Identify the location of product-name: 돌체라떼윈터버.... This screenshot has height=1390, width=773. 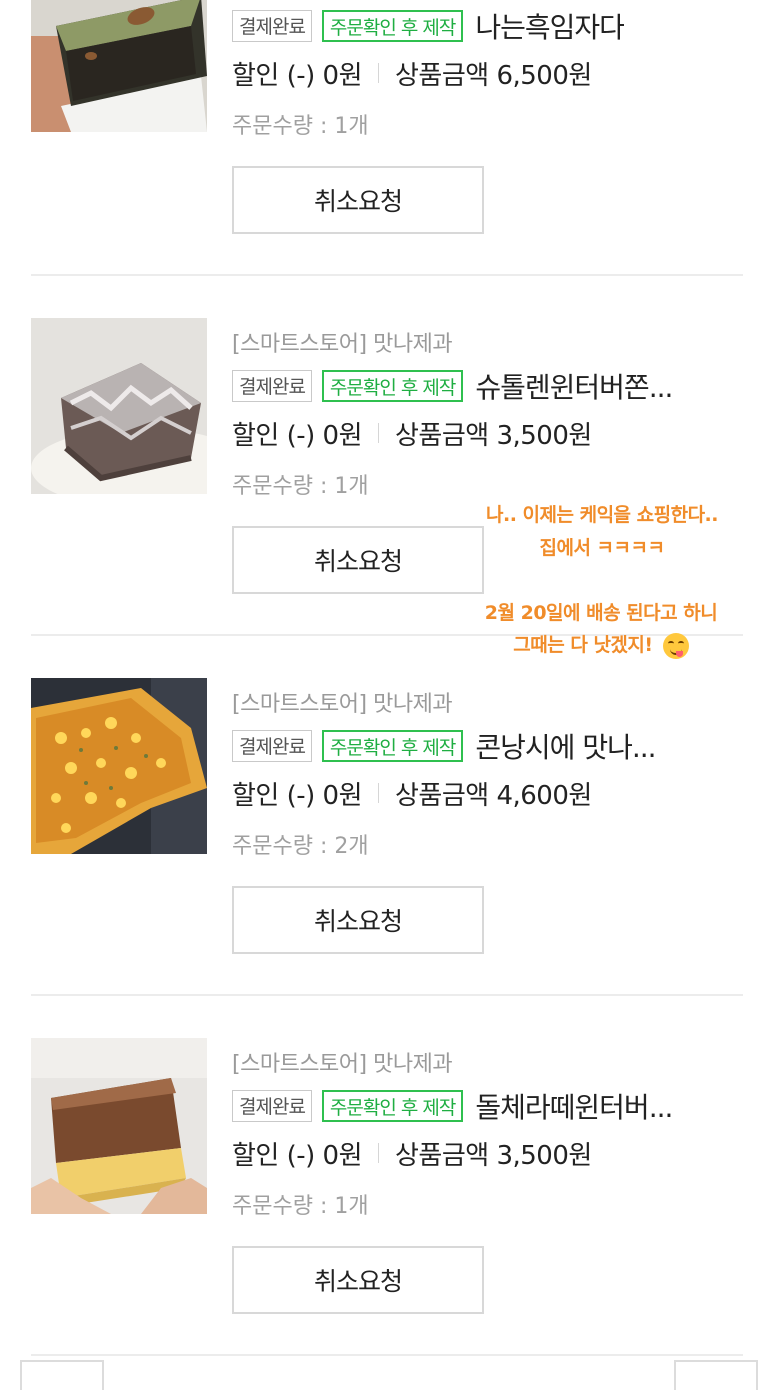
(573, 1106).